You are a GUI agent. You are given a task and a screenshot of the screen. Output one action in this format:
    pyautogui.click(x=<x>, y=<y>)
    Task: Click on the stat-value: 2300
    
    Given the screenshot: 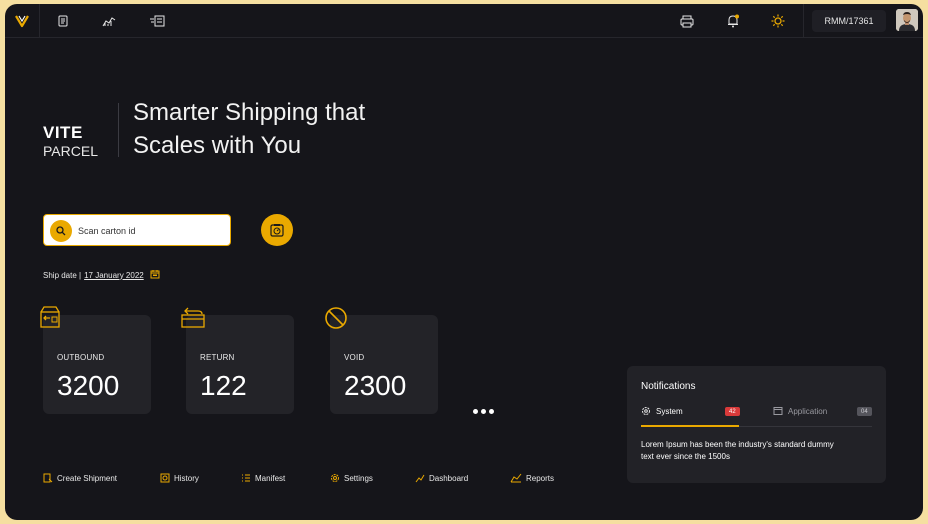 What is the action you would take?
    pyautogui.click(x=375, y=385)
    